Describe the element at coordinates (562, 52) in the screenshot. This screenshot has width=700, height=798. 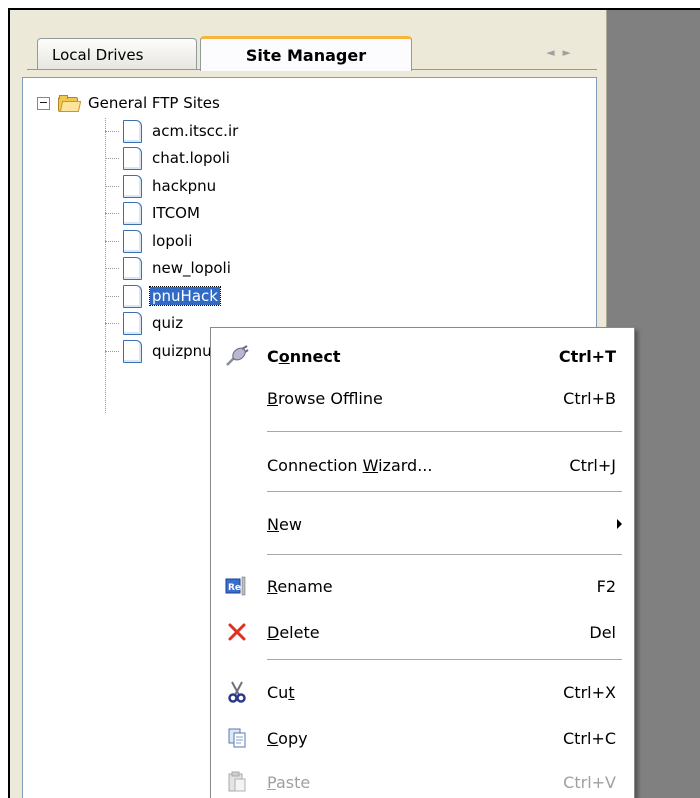
I see `tab-scroll-arrows: ◄►` at that location.